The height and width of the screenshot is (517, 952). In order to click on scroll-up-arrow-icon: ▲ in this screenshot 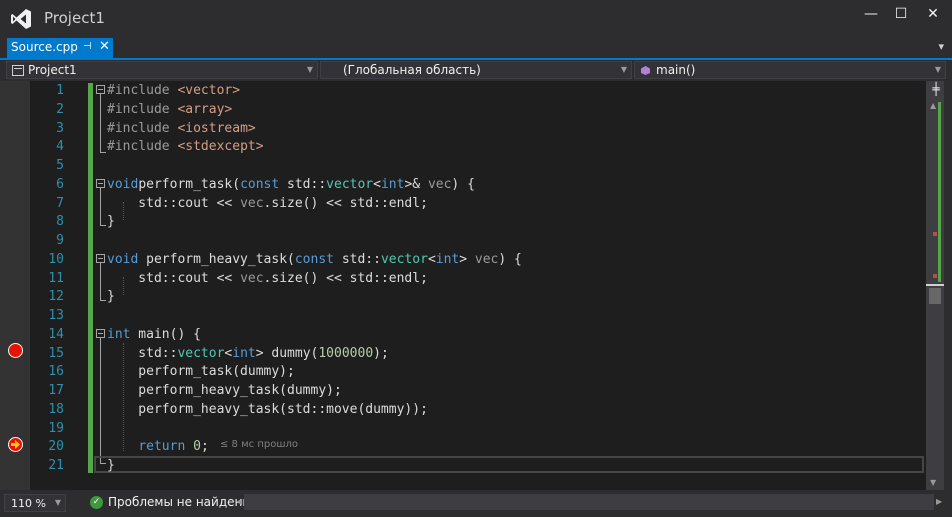, I will do `click(933, 105)`.